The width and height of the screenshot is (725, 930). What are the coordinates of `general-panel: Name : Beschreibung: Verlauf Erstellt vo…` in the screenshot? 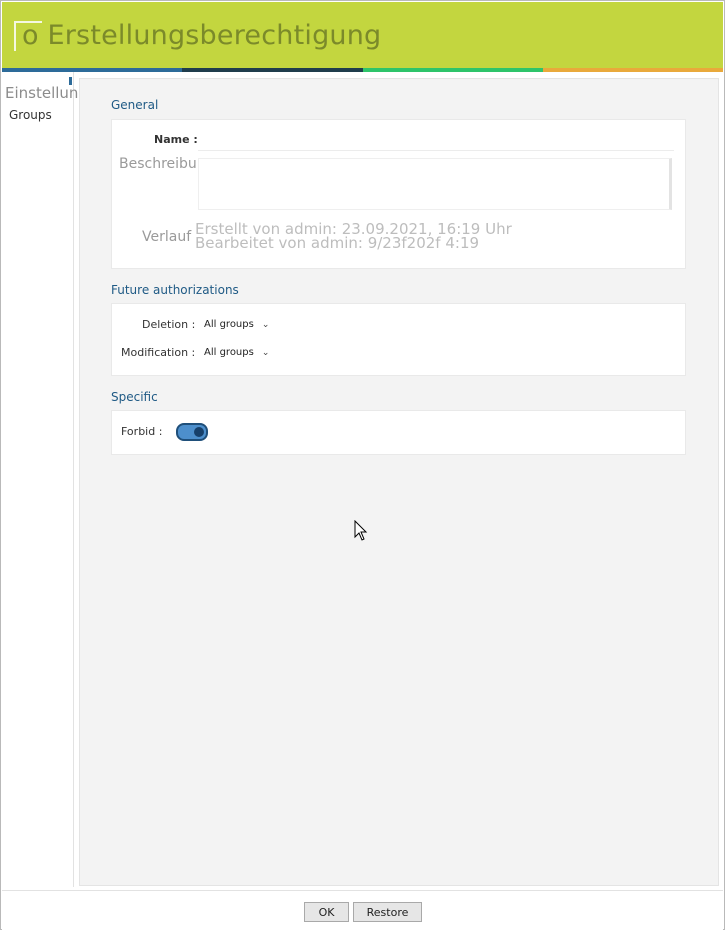 It's located at (398, 194).